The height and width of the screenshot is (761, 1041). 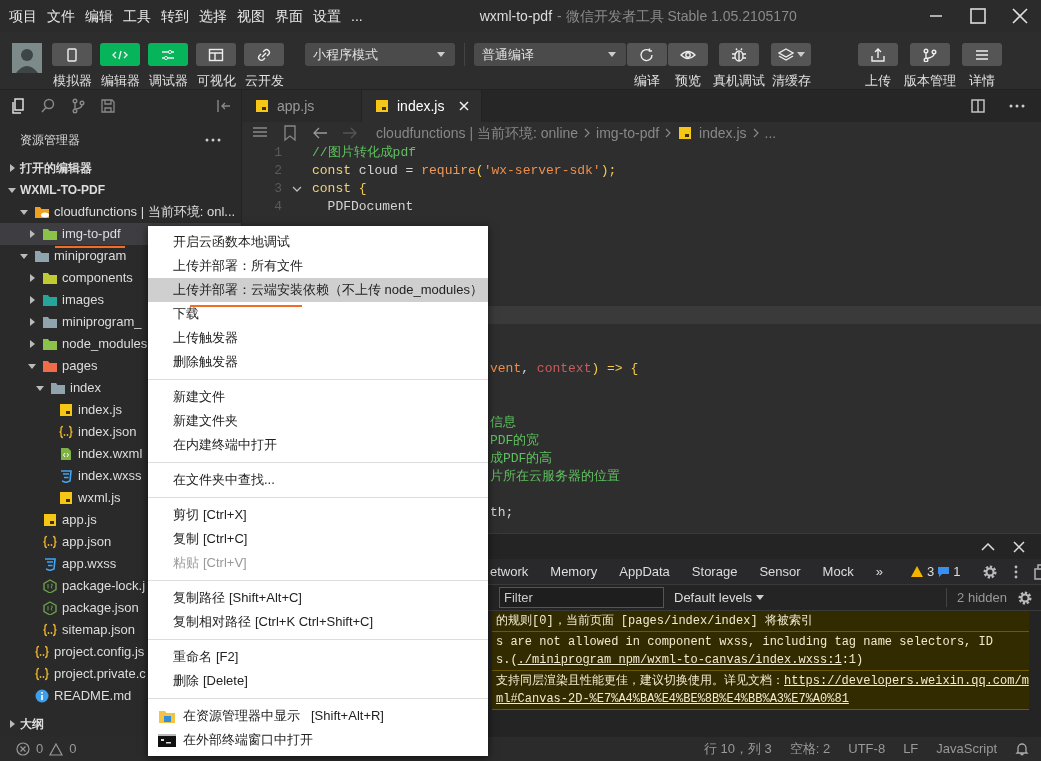 What do you see at coordinates (108, 106) in the screenshot?
I see `save-icon` at bounding box center [108, 106].